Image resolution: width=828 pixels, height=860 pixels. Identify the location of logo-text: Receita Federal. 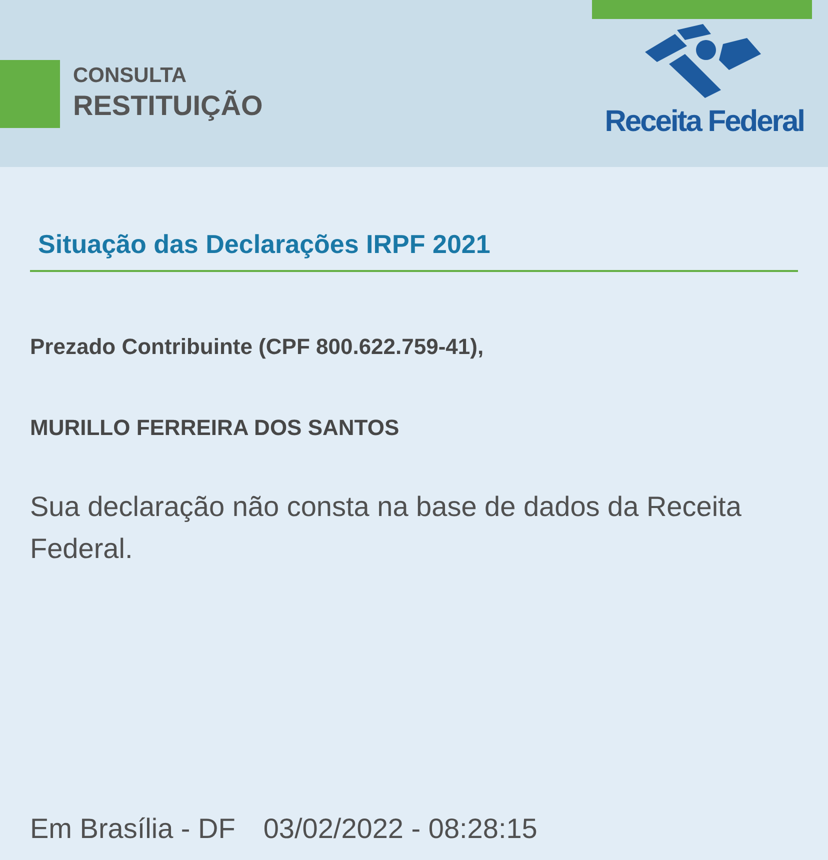
(704, 122).